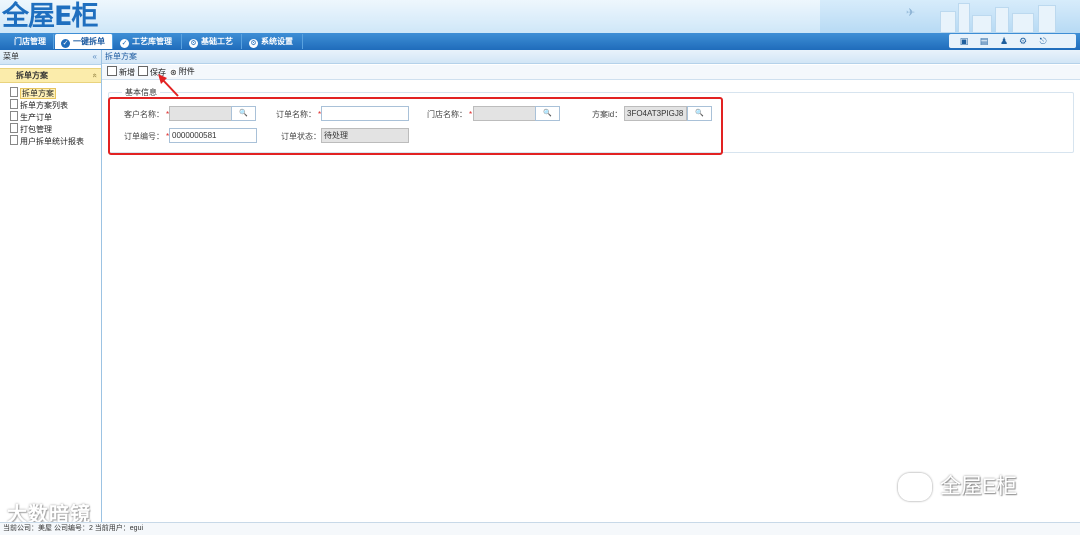  Describe the element at coordinates (50, 105) in the screenshot. I see `sidebar-item-split-plan-list: 拆单方案列表` at that location.